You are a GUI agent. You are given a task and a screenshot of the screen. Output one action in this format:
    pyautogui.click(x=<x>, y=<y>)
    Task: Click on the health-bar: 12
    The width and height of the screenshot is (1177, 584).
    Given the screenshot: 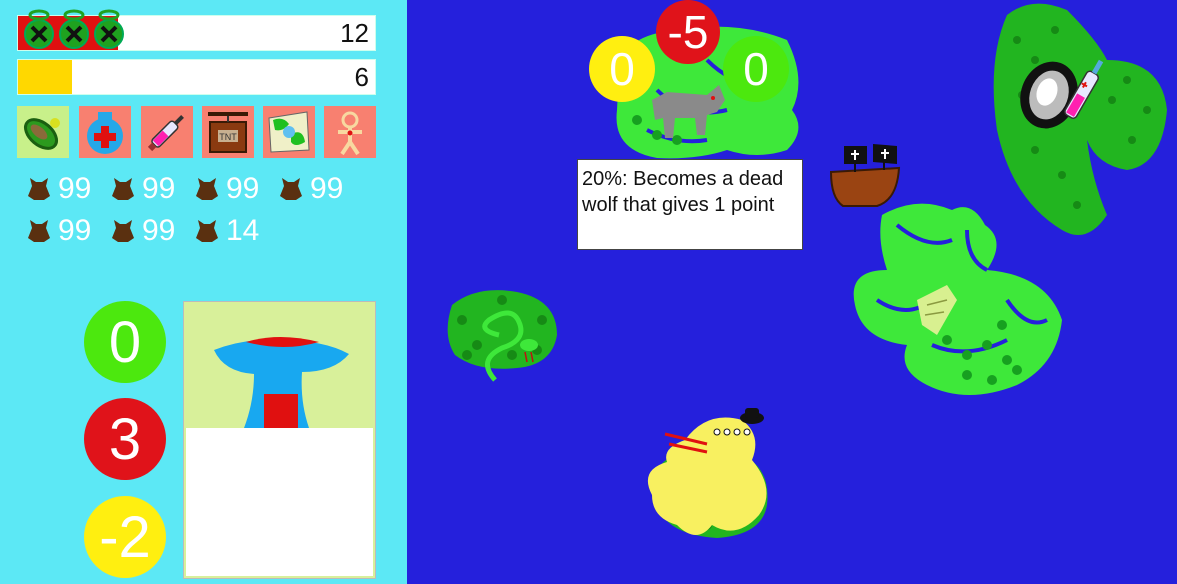 What is the action you would take?
    pyautogui.click(x=196, y=30)
    